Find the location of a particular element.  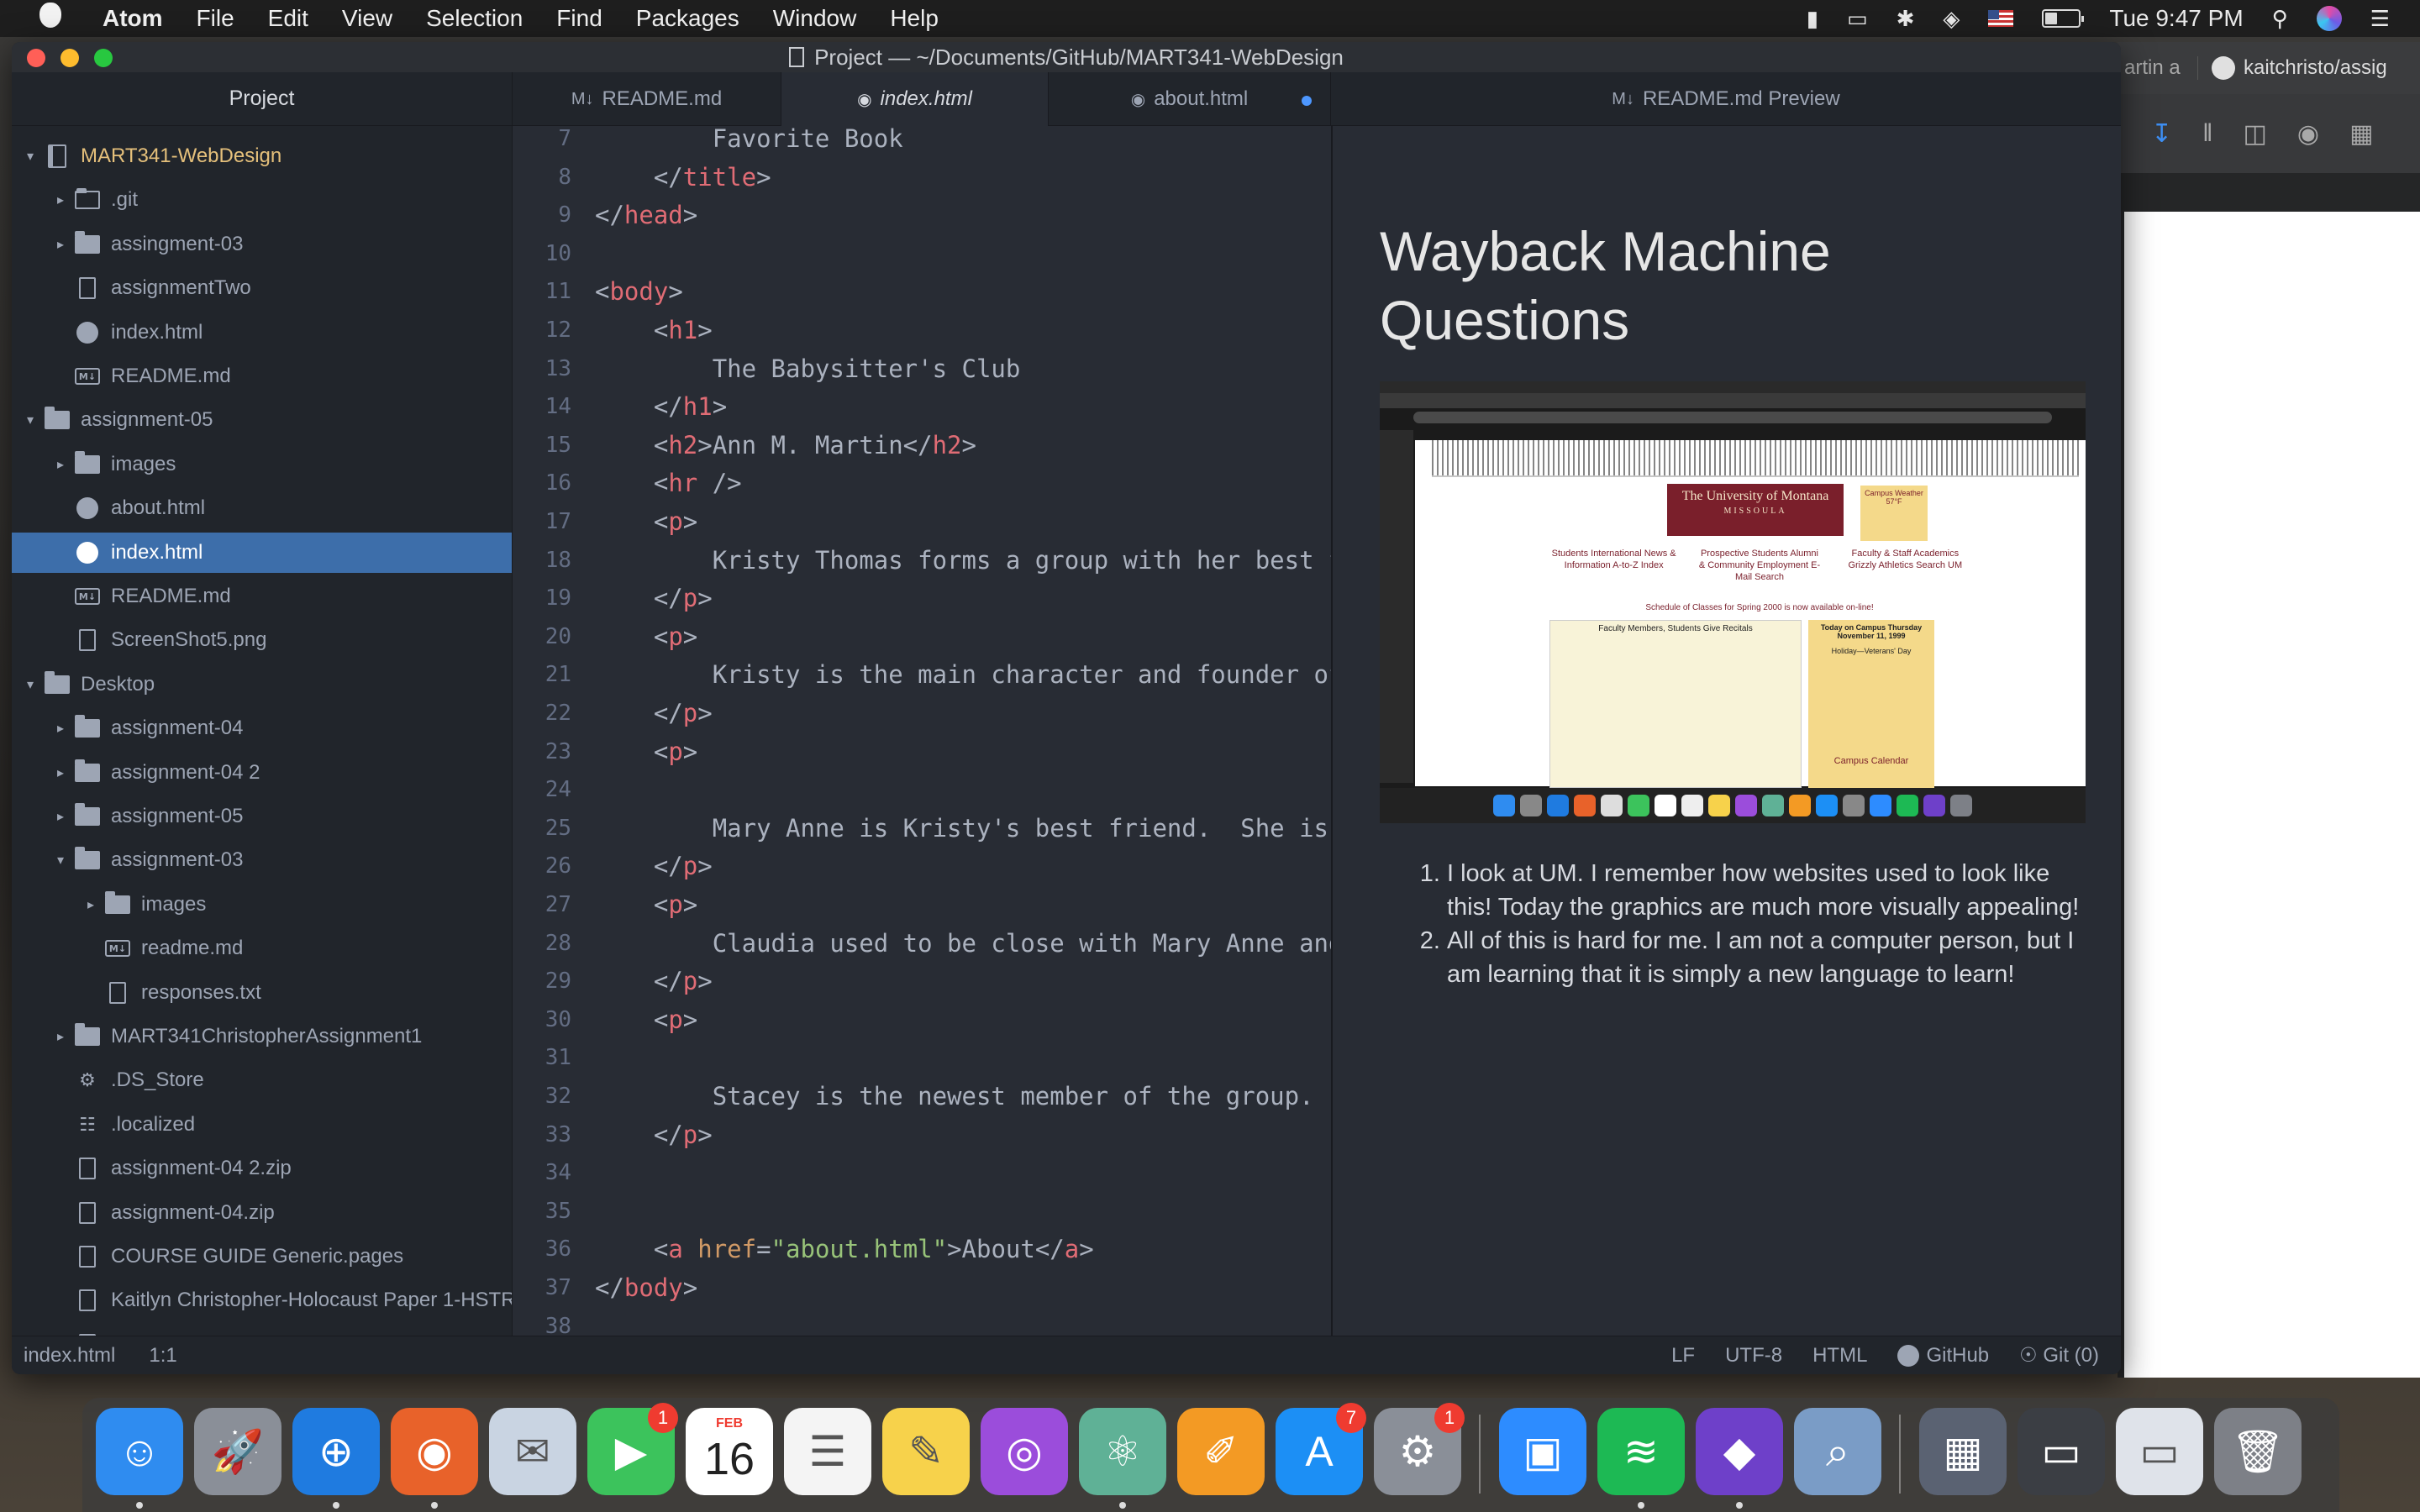

bookmark-icon: ▮ is located at coordinates (1812, 19).